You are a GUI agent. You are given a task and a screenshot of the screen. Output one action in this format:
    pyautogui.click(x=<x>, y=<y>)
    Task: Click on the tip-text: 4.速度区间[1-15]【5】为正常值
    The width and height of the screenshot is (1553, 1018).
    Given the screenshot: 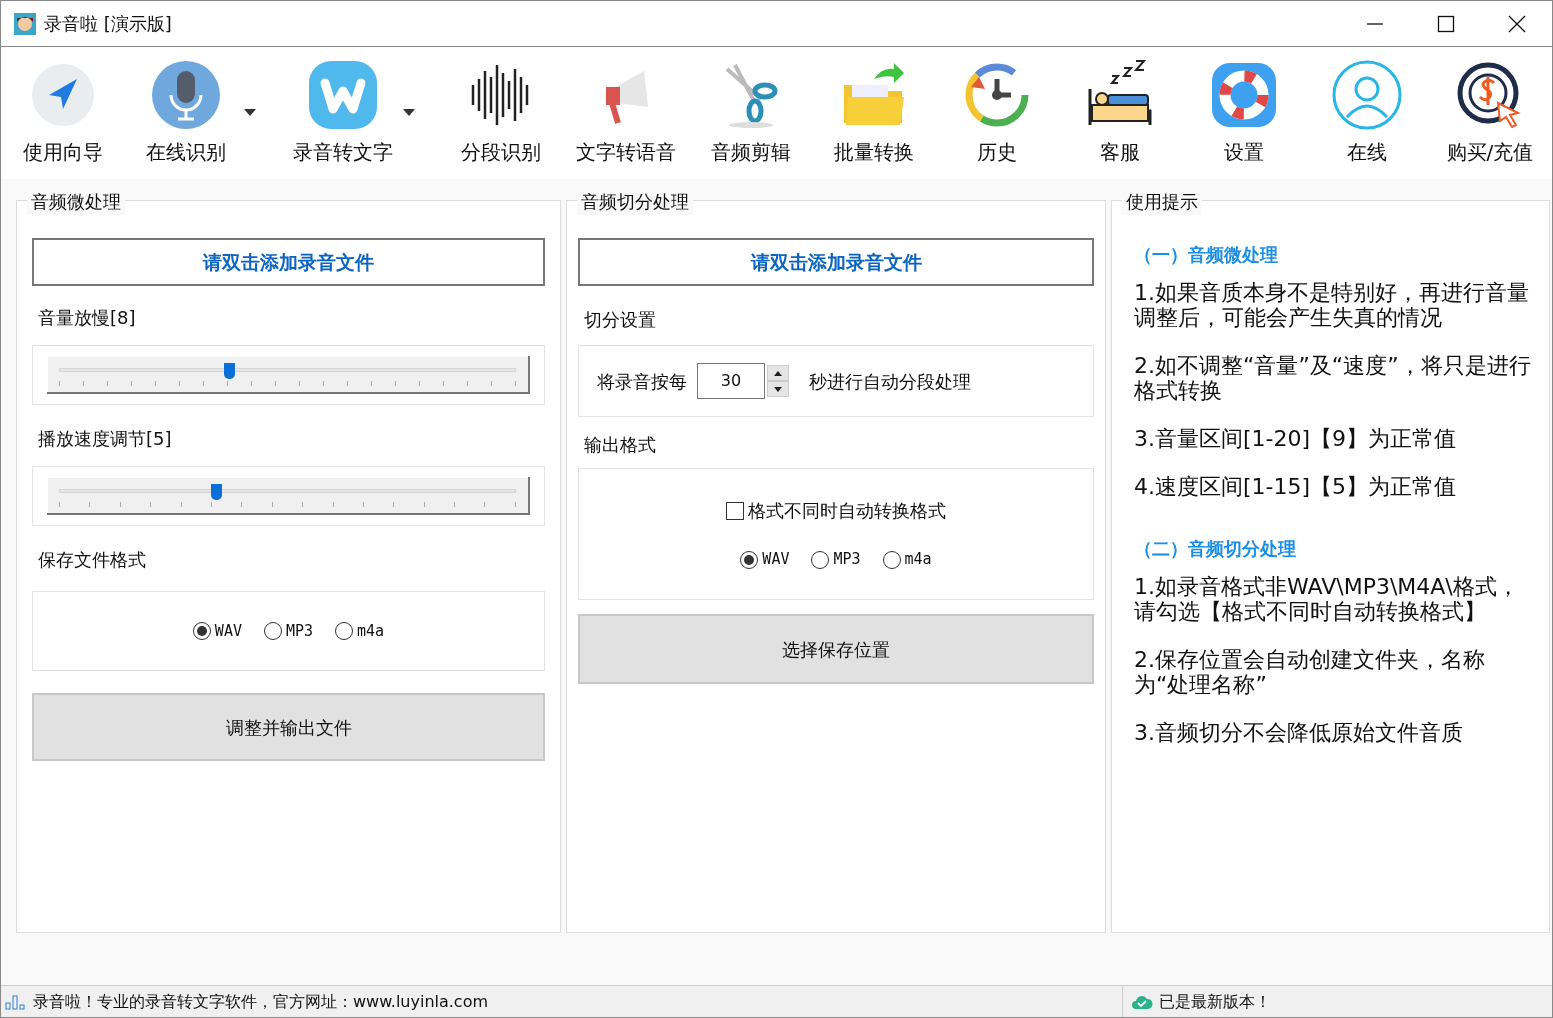 What is the action you would take?
    pyautogui.click(x=1296, y=486)
    